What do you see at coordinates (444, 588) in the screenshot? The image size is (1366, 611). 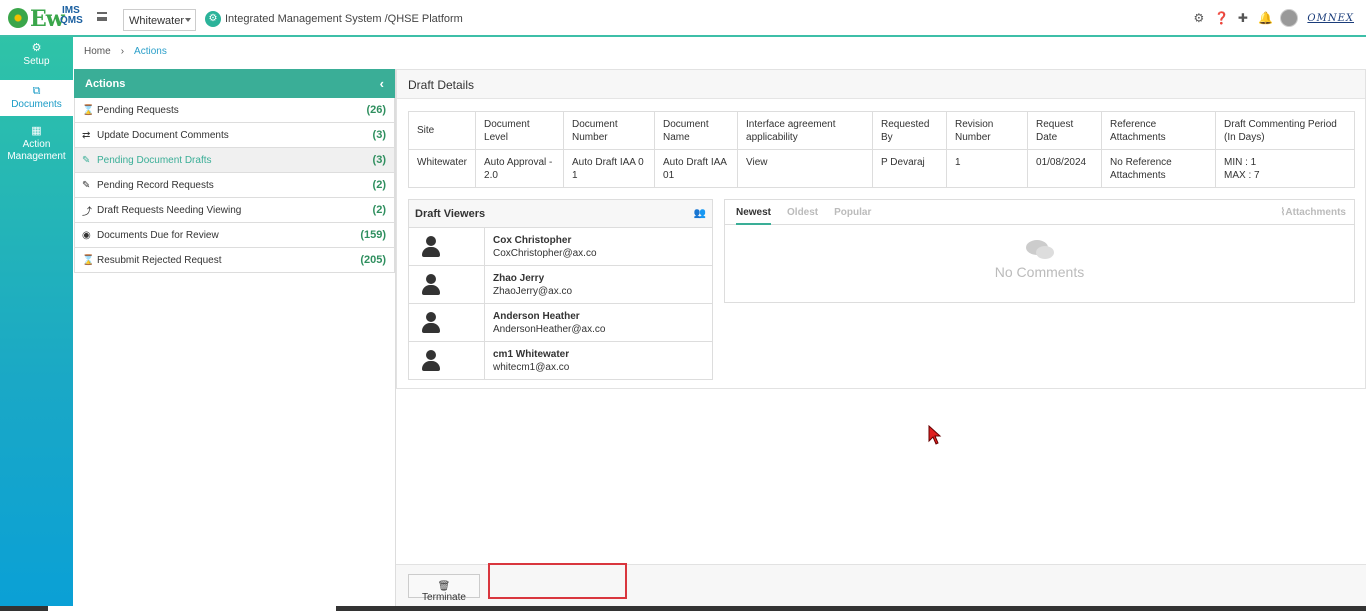 I see `terminate-button: 🗑Terminate` at bounding box center [444, 588].